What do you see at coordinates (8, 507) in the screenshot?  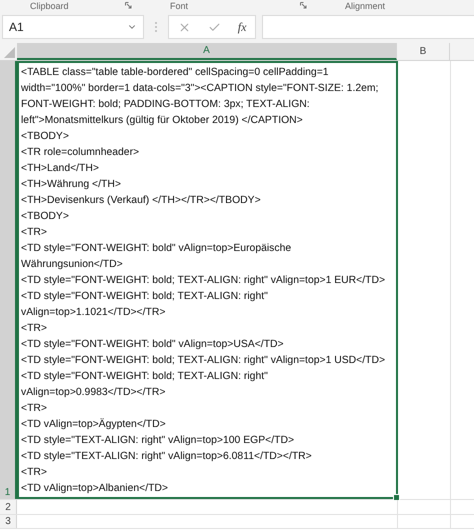 I see `row-header: 2` at bounding box center [8, 507].